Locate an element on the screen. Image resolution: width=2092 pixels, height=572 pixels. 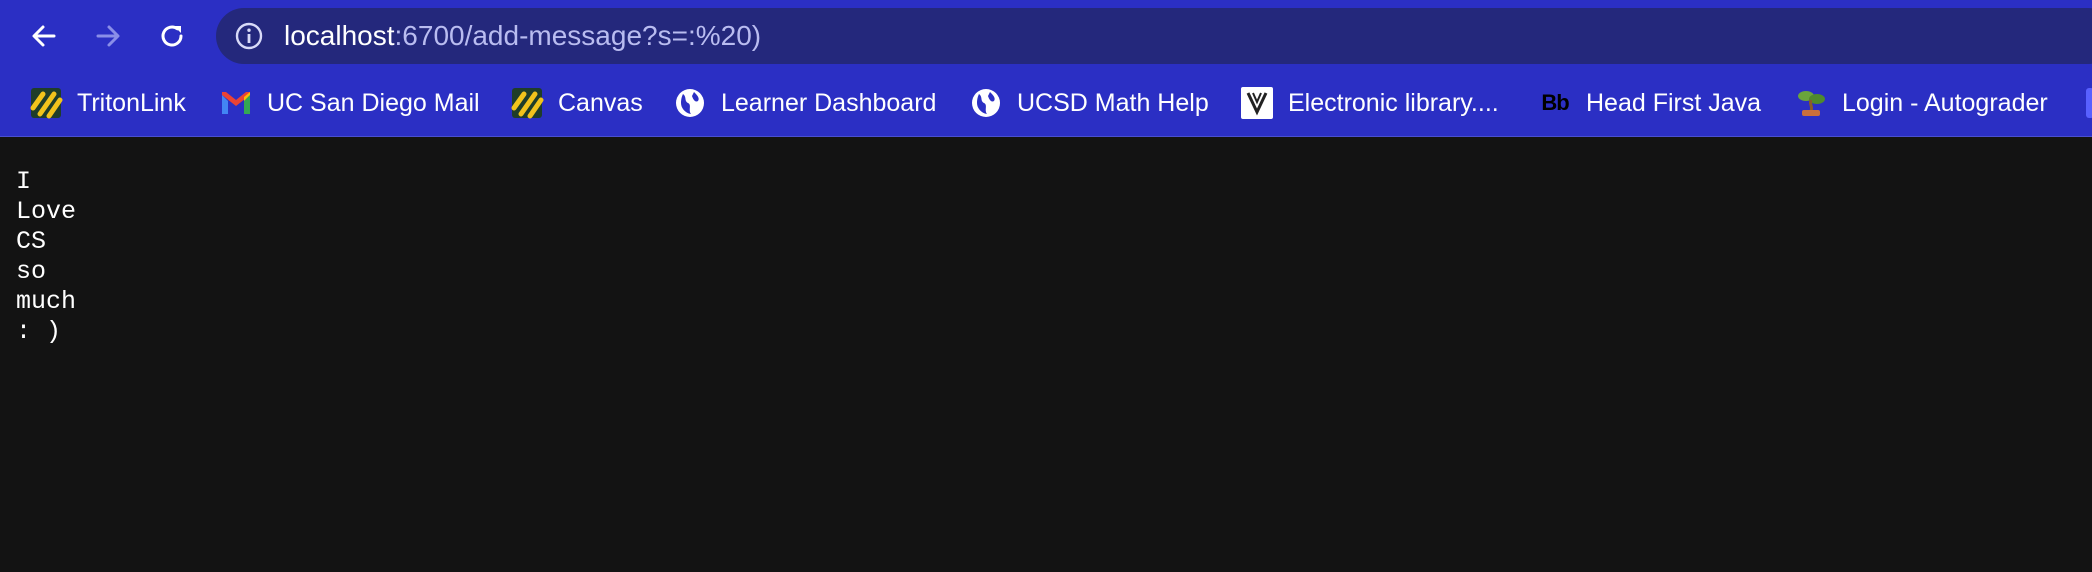
back-button is located at coordinates (44, 36).